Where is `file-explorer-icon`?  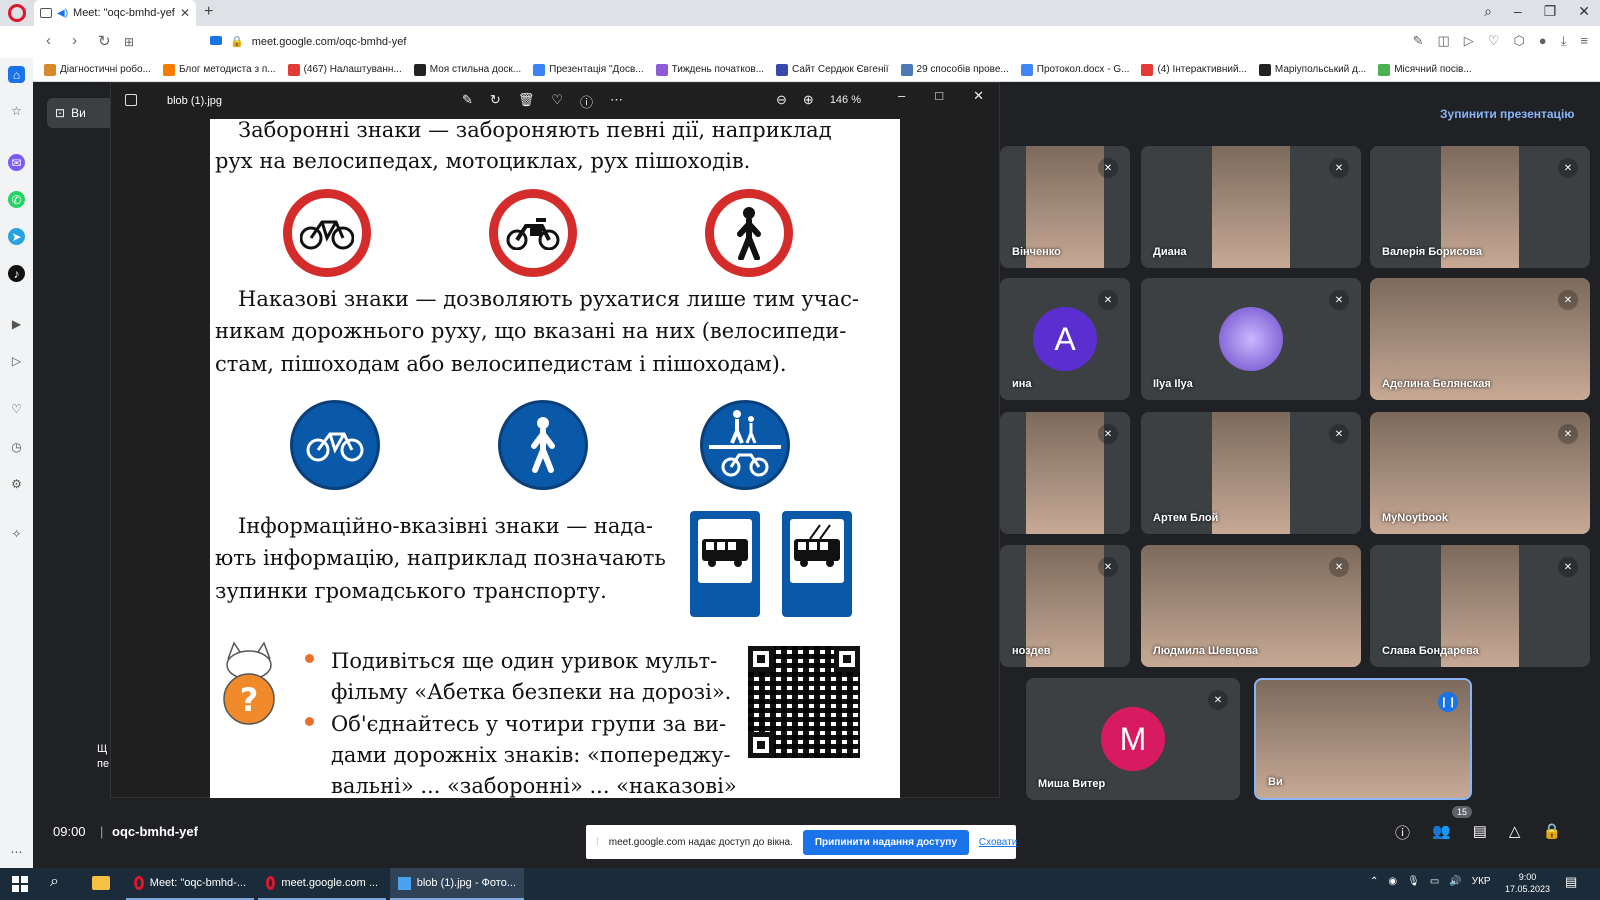 file-explorer-icon is located at coordinates (101, 883).